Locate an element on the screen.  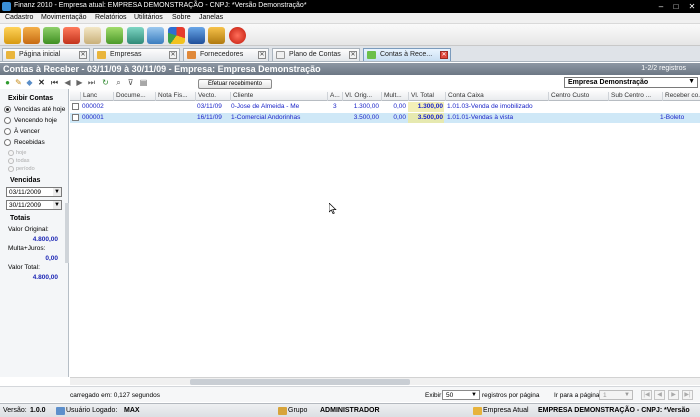
empresa-select: Empresa Demonstração ▼ is located at coordinates (631, 82).